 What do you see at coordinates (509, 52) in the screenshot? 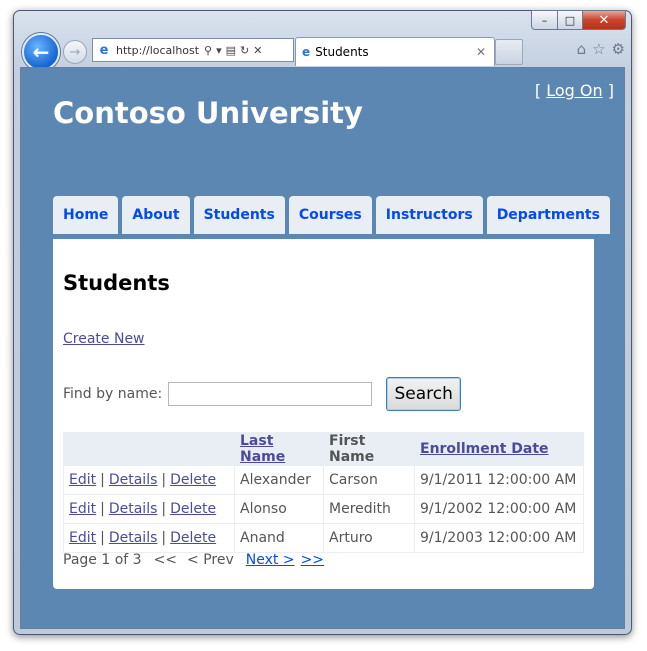
I see `new-tab-button` at bounding box center [509, 52].